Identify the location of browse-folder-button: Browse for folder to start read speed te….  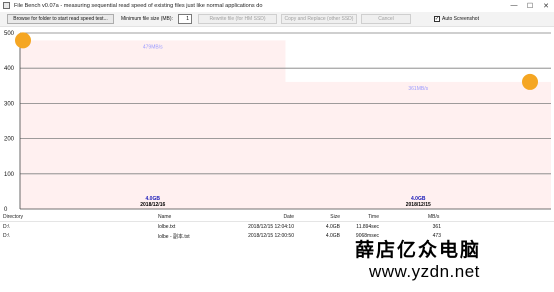
(60, 19).